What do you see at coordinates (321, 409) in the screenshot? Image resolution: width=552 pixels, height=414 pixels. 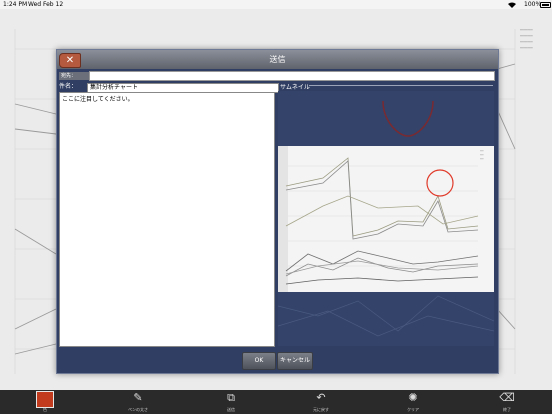 I see `undo-label: 元に戻す` at bounding box center [321, 409].